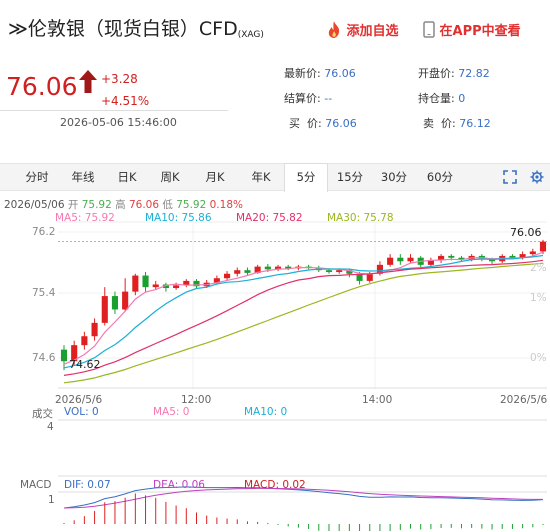 This screenshot has height=532, width=550. I want to click on macd-scale: 1, so click(51, 500).